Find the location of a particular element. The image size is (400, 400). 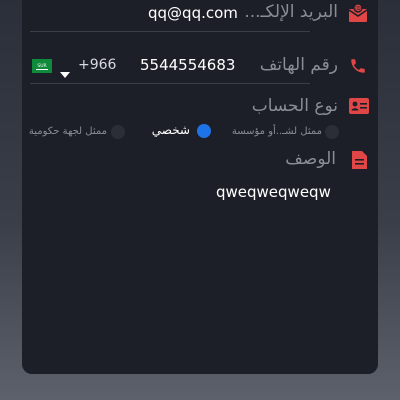

phone-divider is located at coordinates (170, 83).